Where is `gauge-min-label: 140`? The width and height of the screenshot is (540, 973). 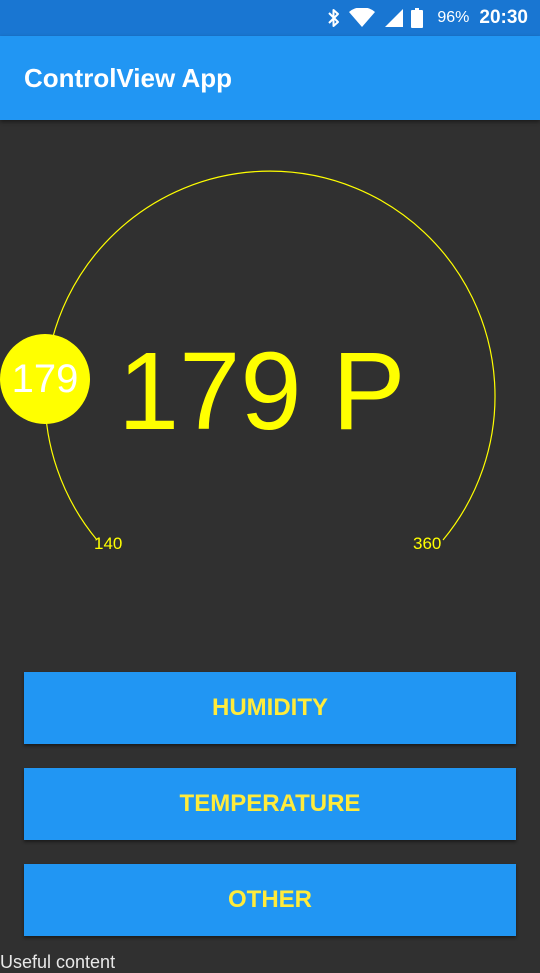
gauge-min-label: 140 is located at coordinates (108, 543).